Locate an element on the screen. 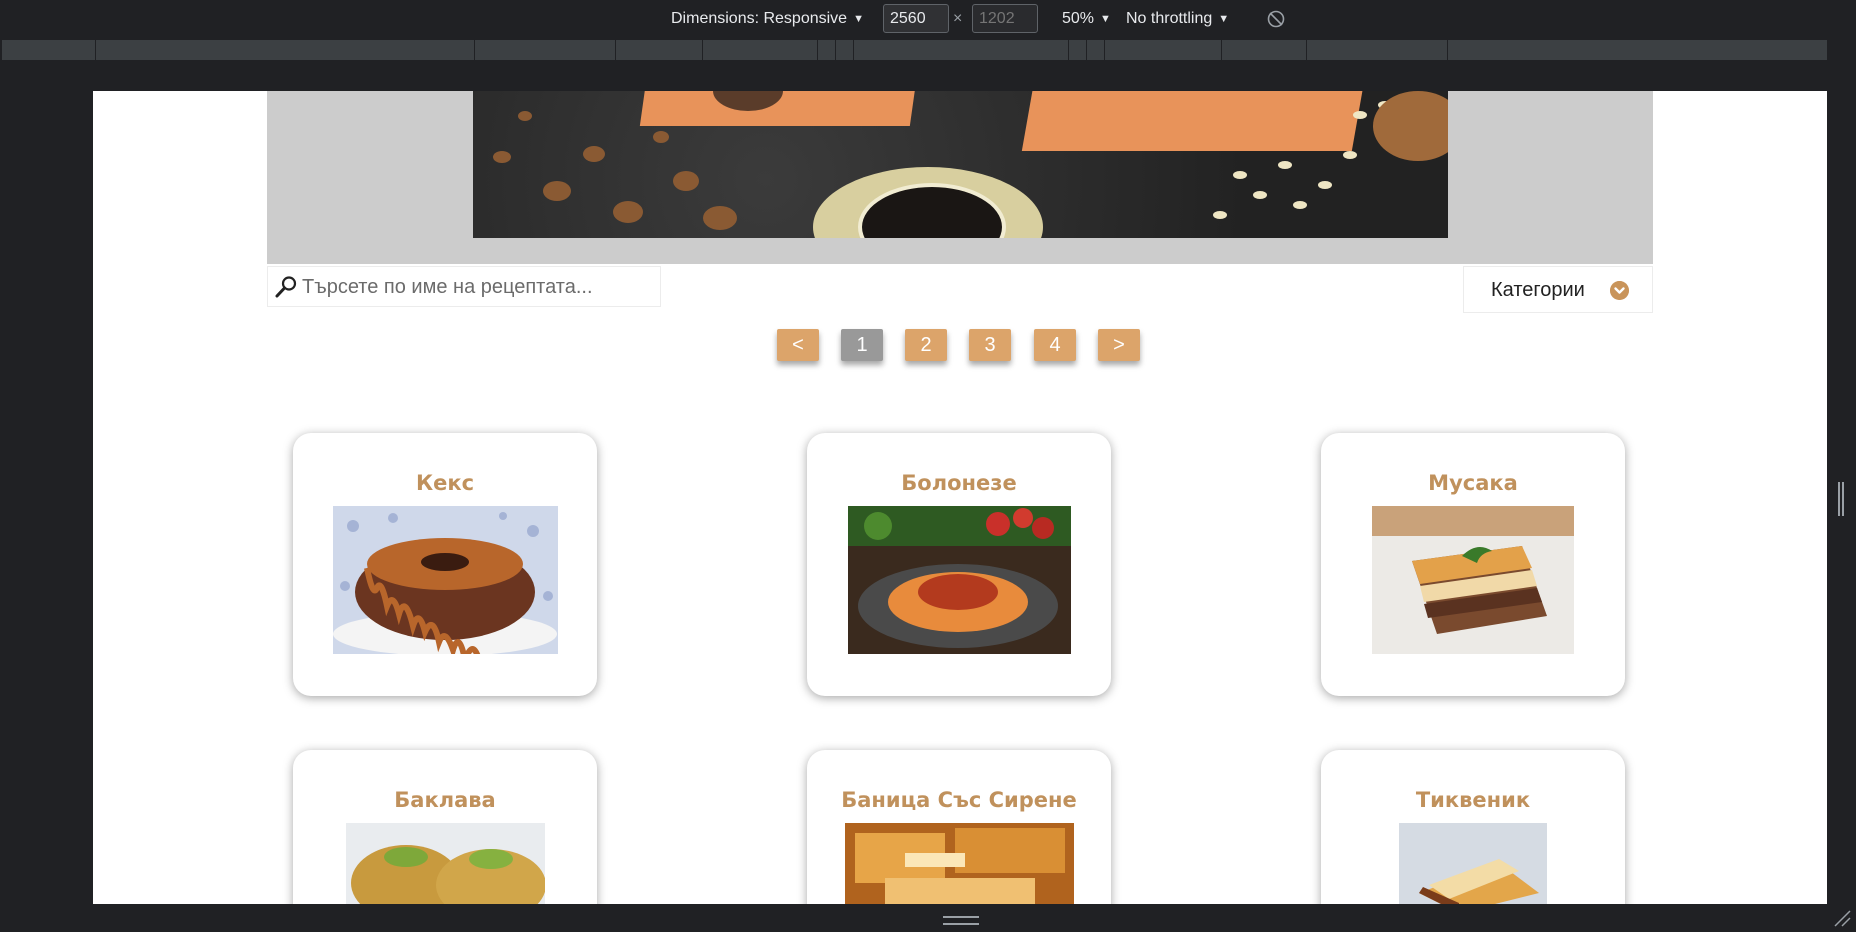  resize-handle-icon is located at coordinates (961, 920).